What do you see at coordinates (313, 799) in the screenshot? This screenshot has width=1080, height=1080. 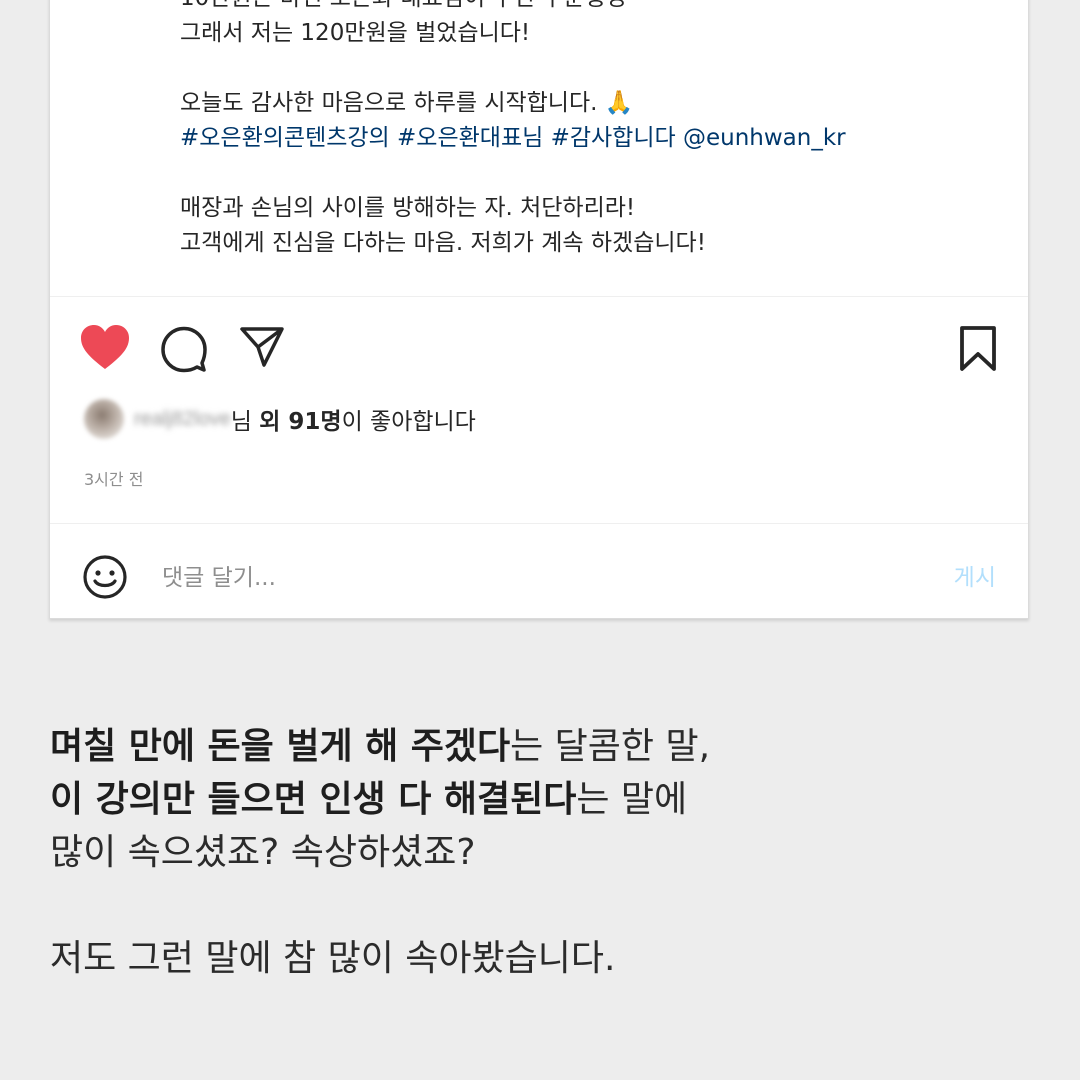 I see `body-emphasis: 이 강의만 들으면 인생 다 해결된다` at bounding box center [313, 799].